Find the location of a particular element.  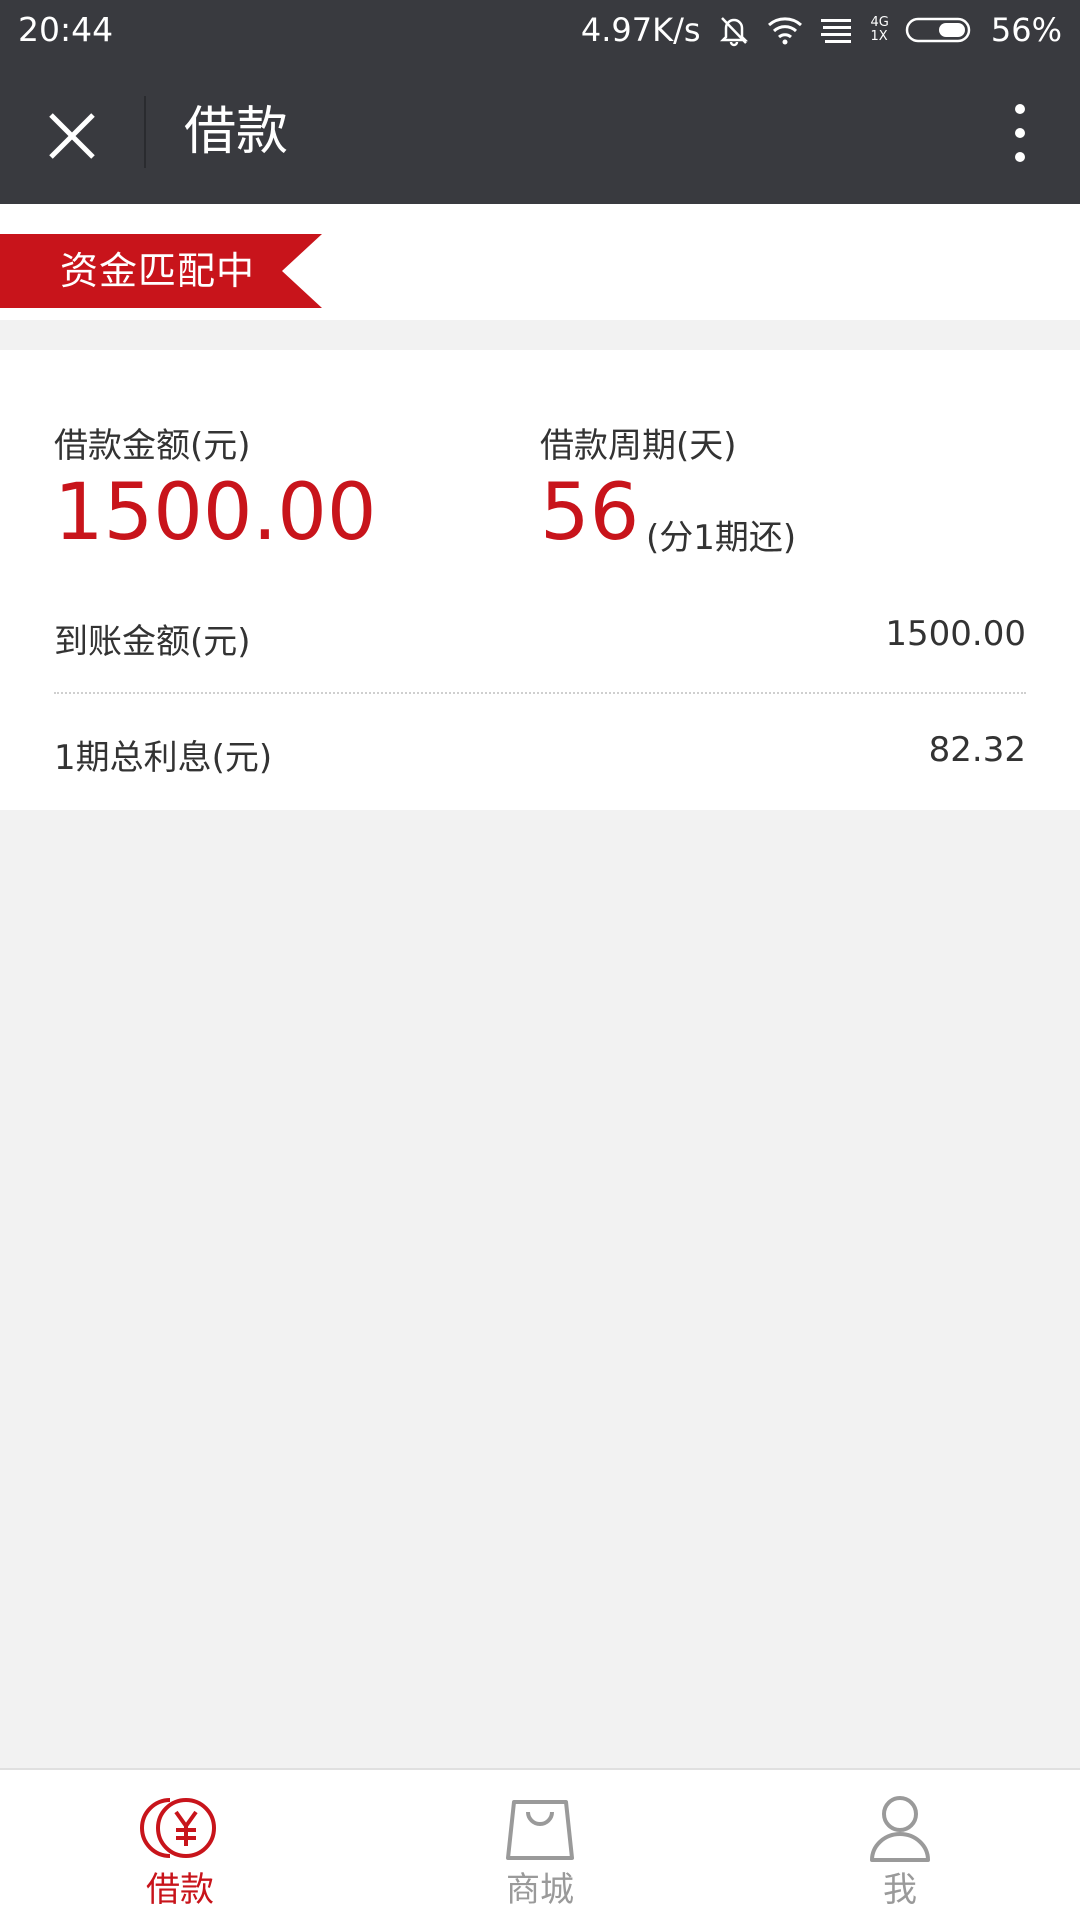

yuan-coin-icon is located at coordinates (178, 1828).